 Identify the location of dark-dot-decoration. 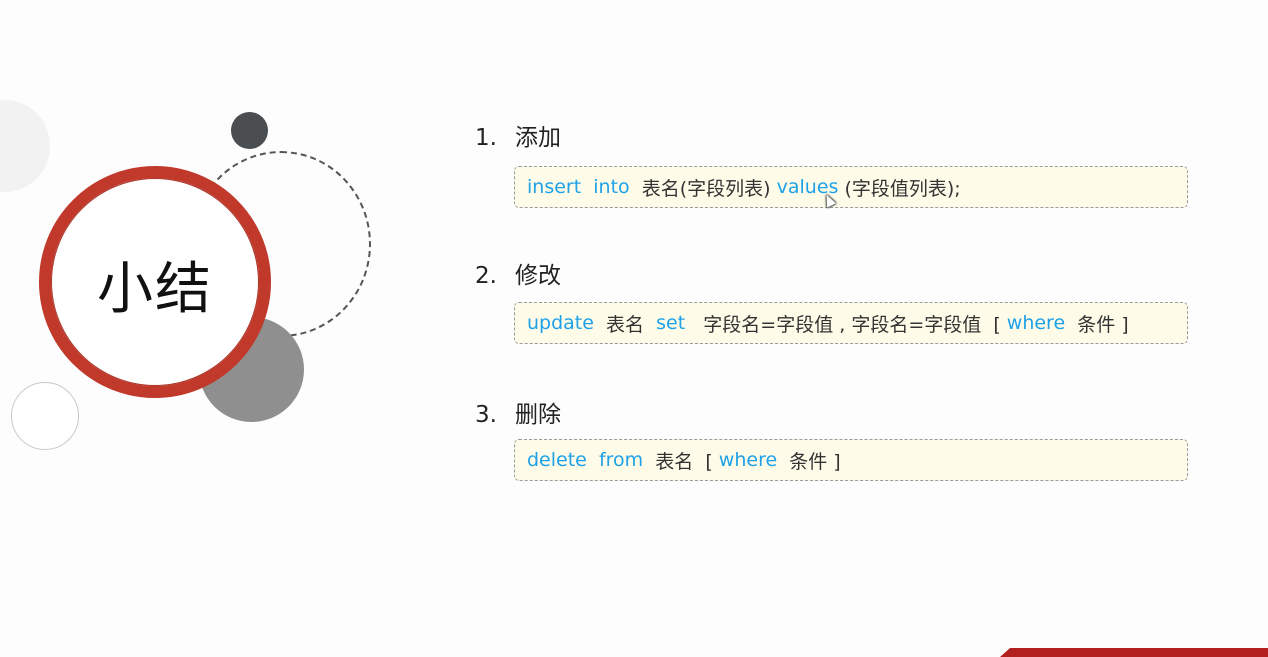
(249, 130).